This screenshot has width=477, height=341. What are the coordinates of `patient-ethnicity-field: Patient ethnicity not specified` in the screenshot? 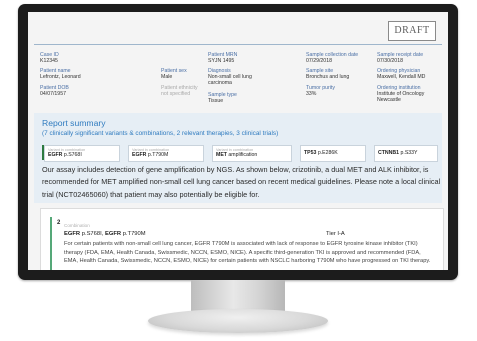 It's located at (179, 91).